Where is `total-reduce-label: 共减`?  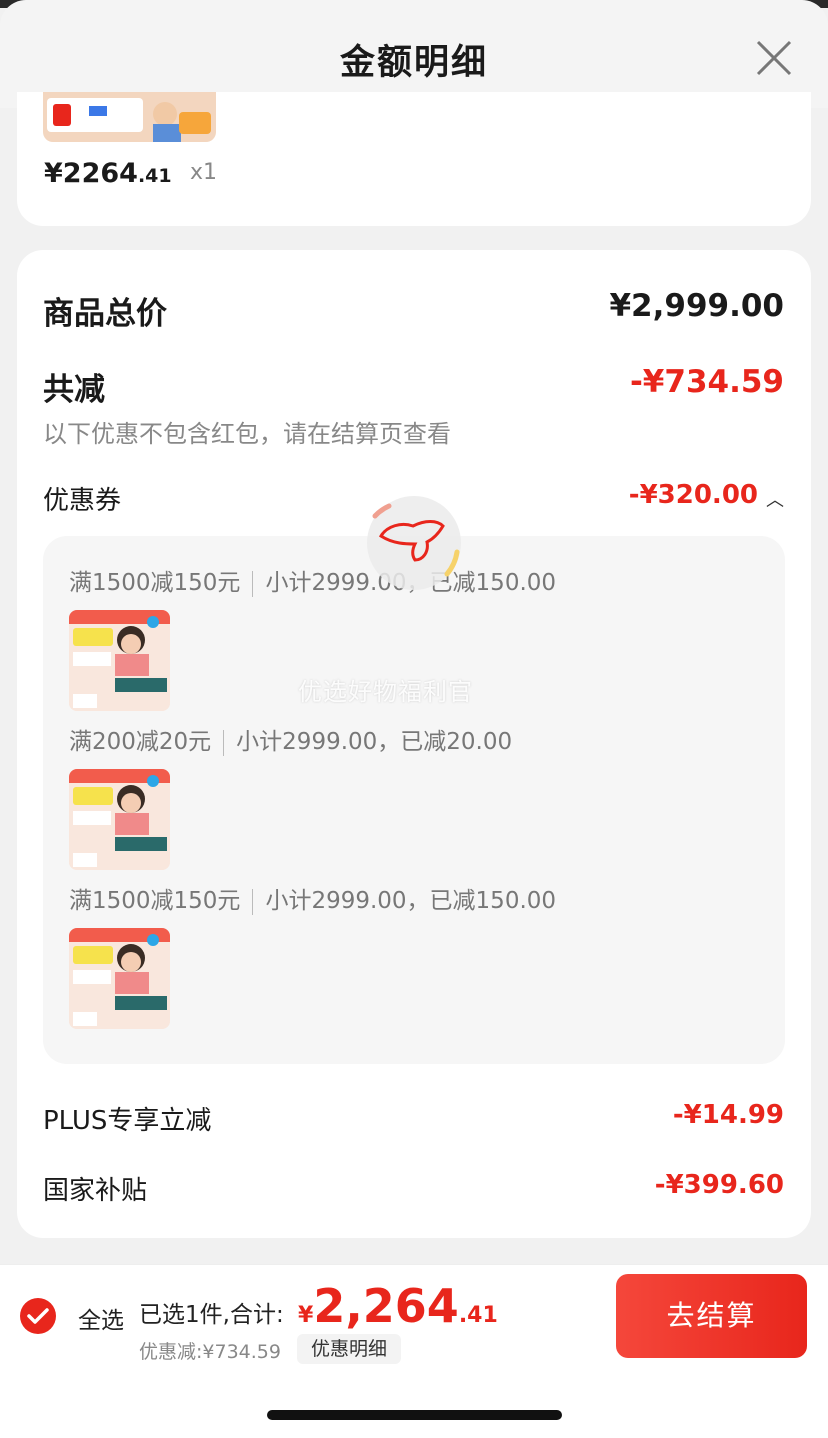 total-reduce-label: 共减 is located at coordinates (74, 390).